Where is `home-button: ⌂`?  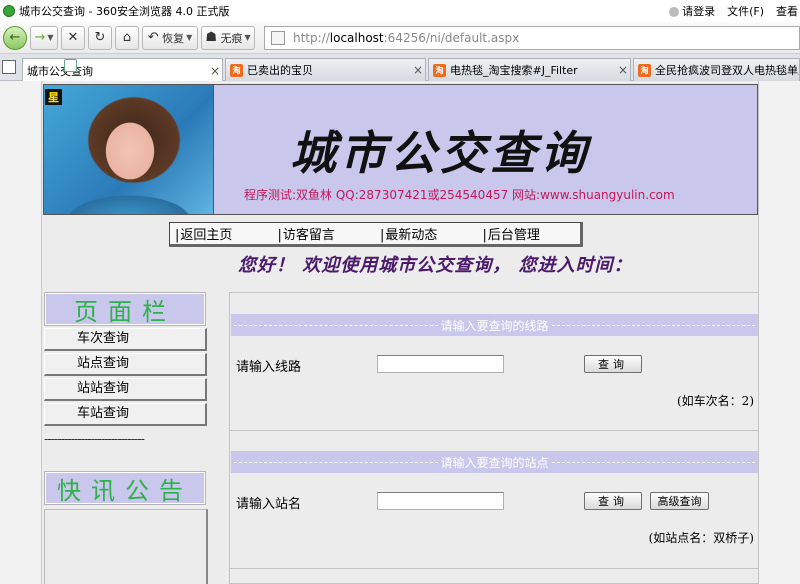 home-button: ⌂ is located at coordinates (127, 37).